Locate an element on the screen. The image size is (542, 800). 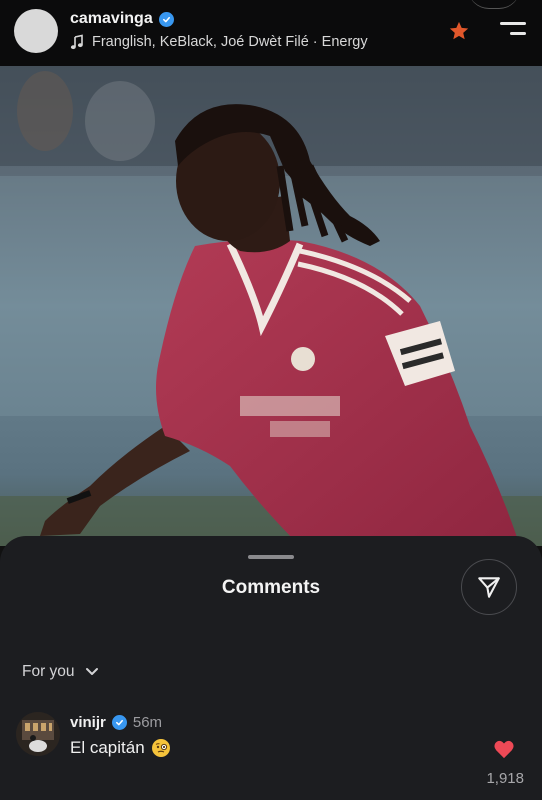
commenter-avatar is located at coordinates (38, 734).